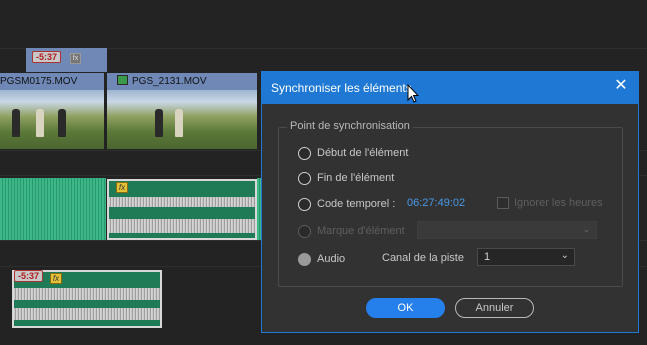 The width and height of the screenshot is (647, 345). I want to click on video-clip: PGSM0175.MOV, so click(52, 111).